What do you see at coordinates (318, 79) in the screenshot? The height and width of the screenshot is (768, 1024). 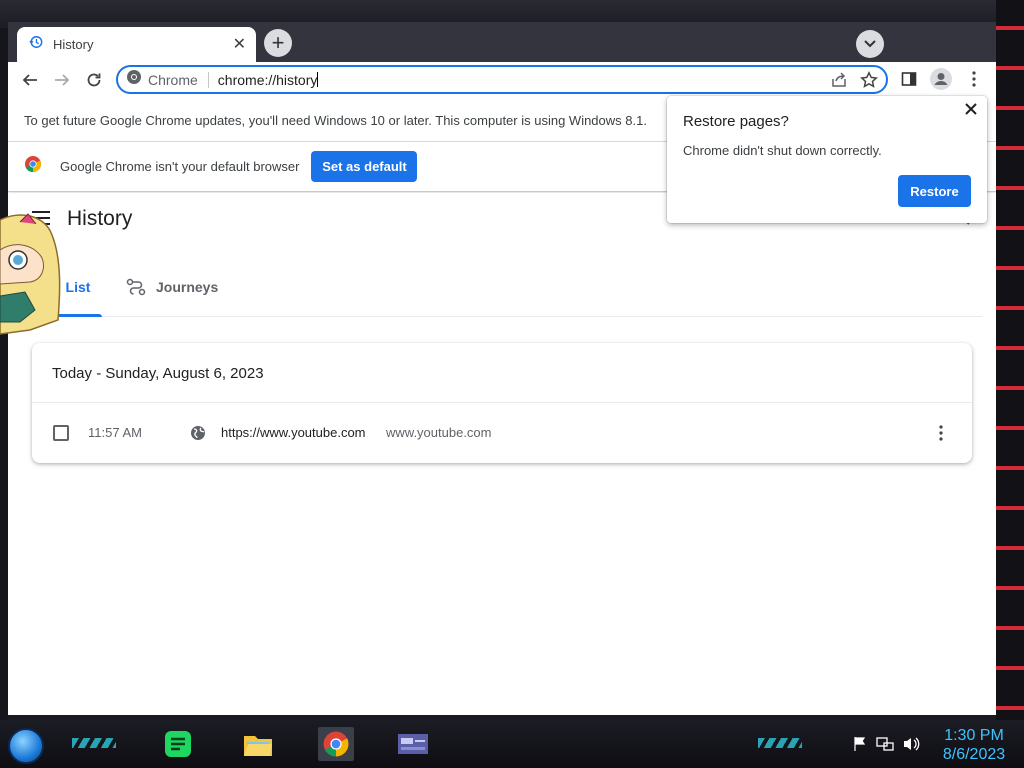 I see `text-caret` at bounding box center [318, 79].